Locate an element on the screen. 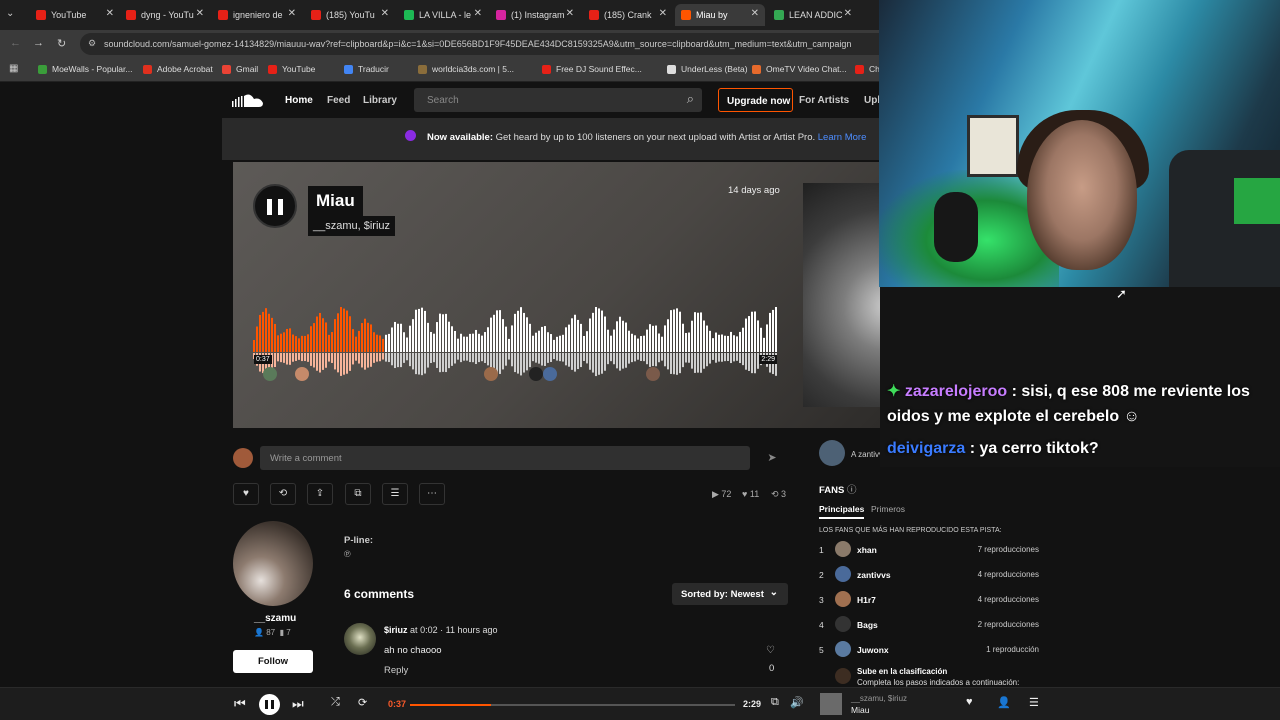  fan-row: 1 xhan 7 reproducciones is located at coordinates (929, 551).